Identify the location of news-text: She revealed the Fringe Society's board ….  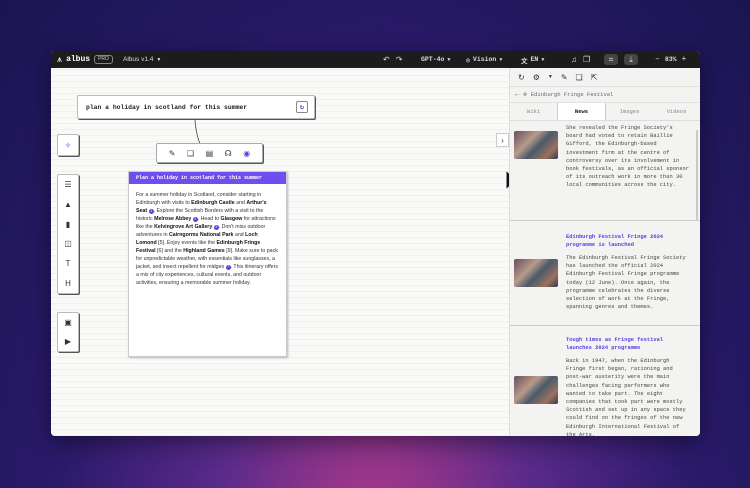
(628, 172).